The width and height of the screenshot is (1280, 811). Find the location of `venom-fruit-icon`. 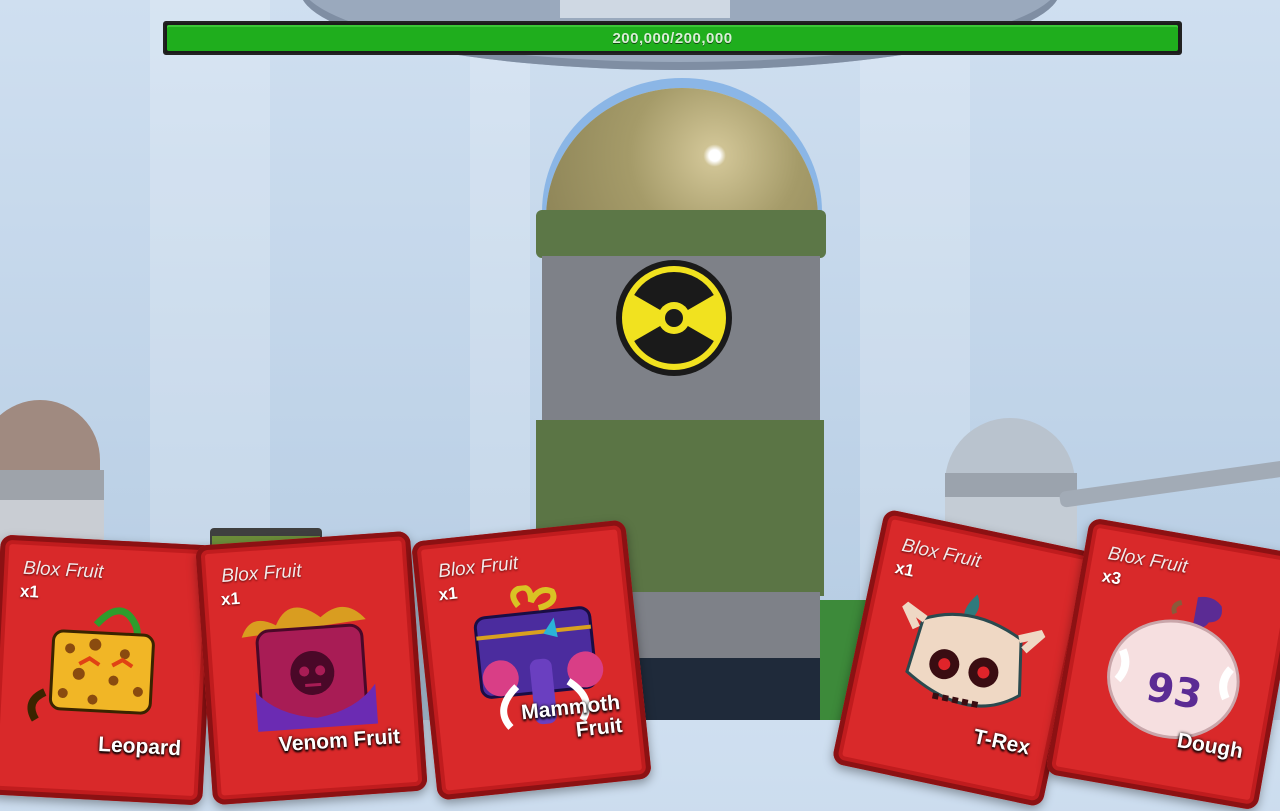

venom-fruit-icon is located at coordinates (310, 669).